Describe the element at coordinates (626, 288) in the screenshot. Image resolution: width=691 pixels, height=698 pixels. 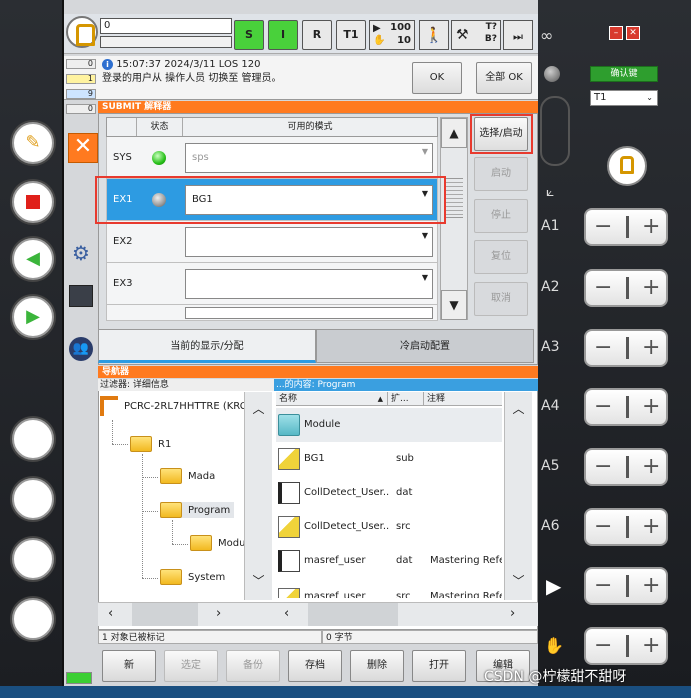
I see `jog-key-a2: − +` at that location.